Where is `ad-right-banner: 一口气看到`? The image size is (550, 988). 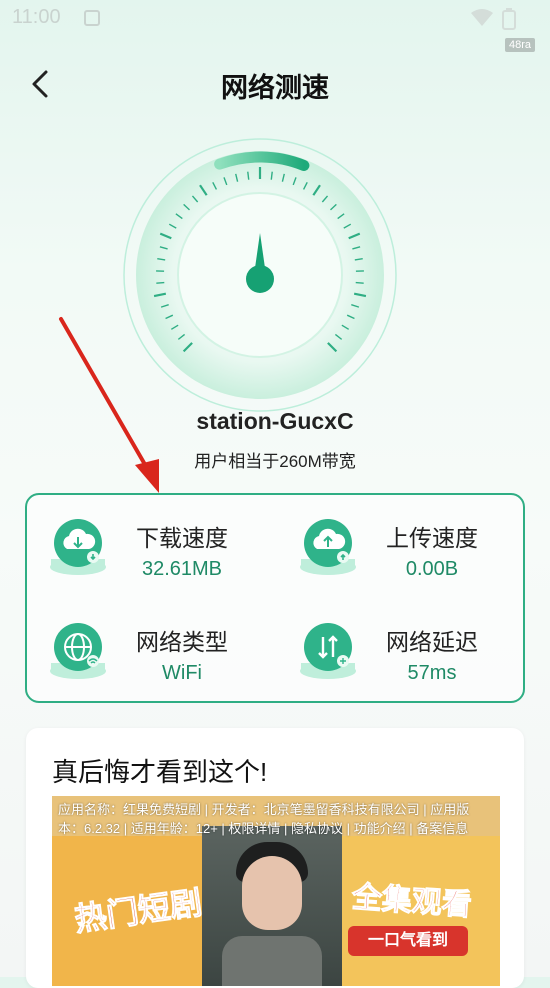
ad-right-banner: 一口气看到 is located at coordinates (408, 941).